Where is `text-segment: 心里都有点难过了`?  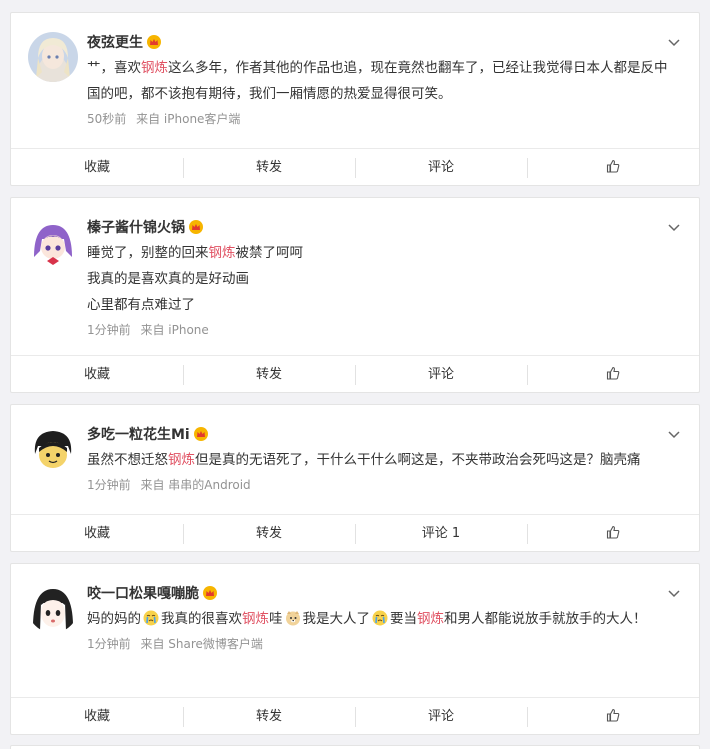 text-segment: 心里都有点难过了 is located at coordinates (141, 305).